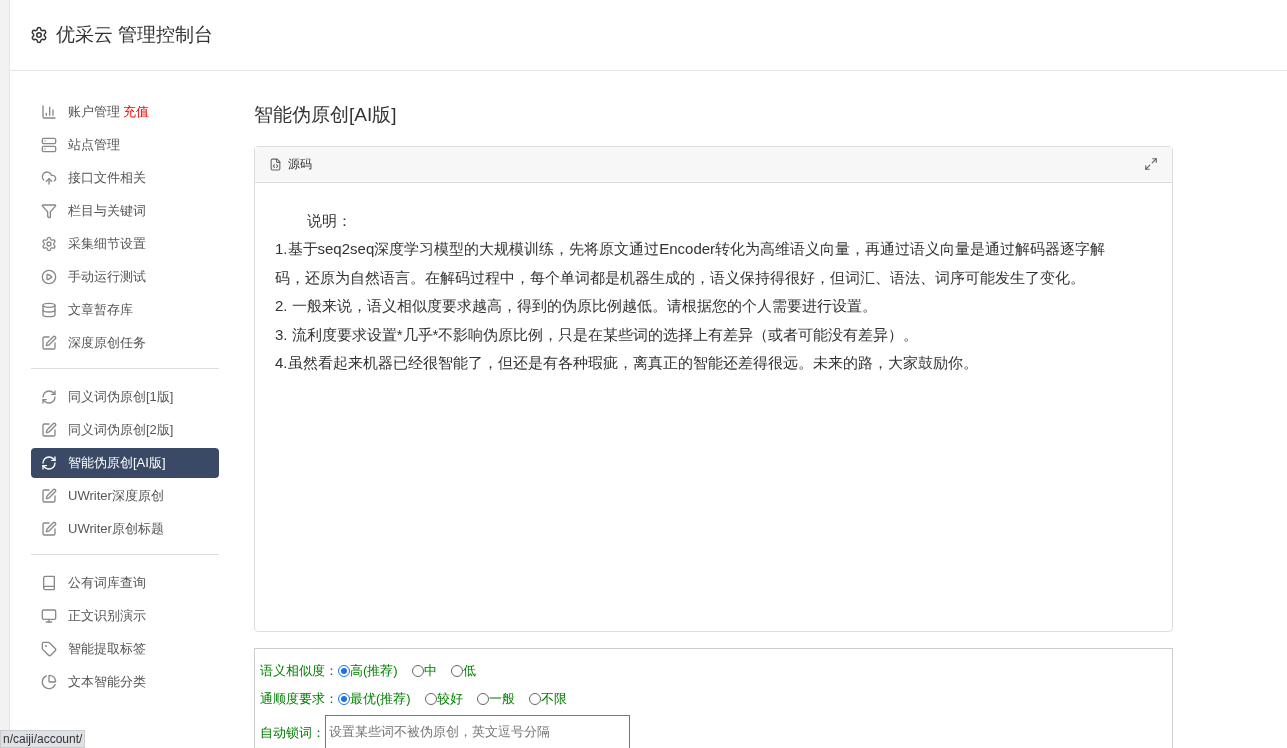 The height and width of the screenshot is (748, 1287). I want to click on sidebar-label: 公有词库查询, so click(107, 583).